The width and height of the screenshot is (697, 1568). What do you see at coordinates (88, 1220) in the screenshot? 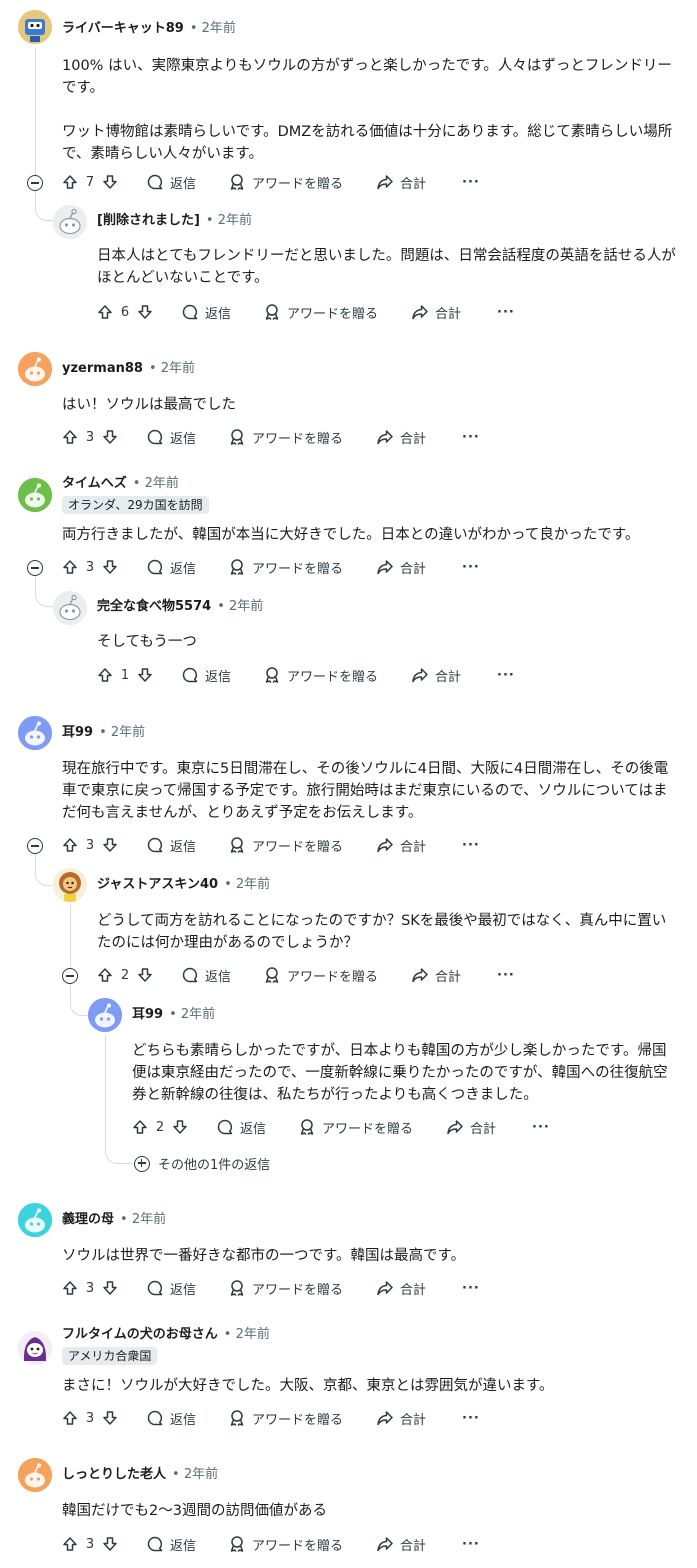
I see `username: 義理の母` at bounding box center [88, 1220].